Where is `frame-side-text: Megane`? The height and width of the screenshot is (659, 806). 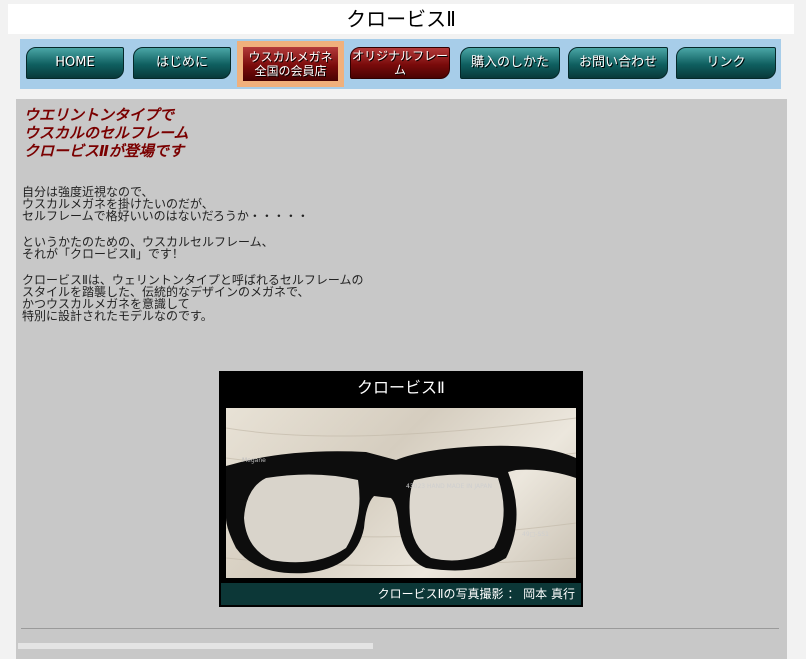
frame-side-text: Megane is located at coordinates (254, 460).